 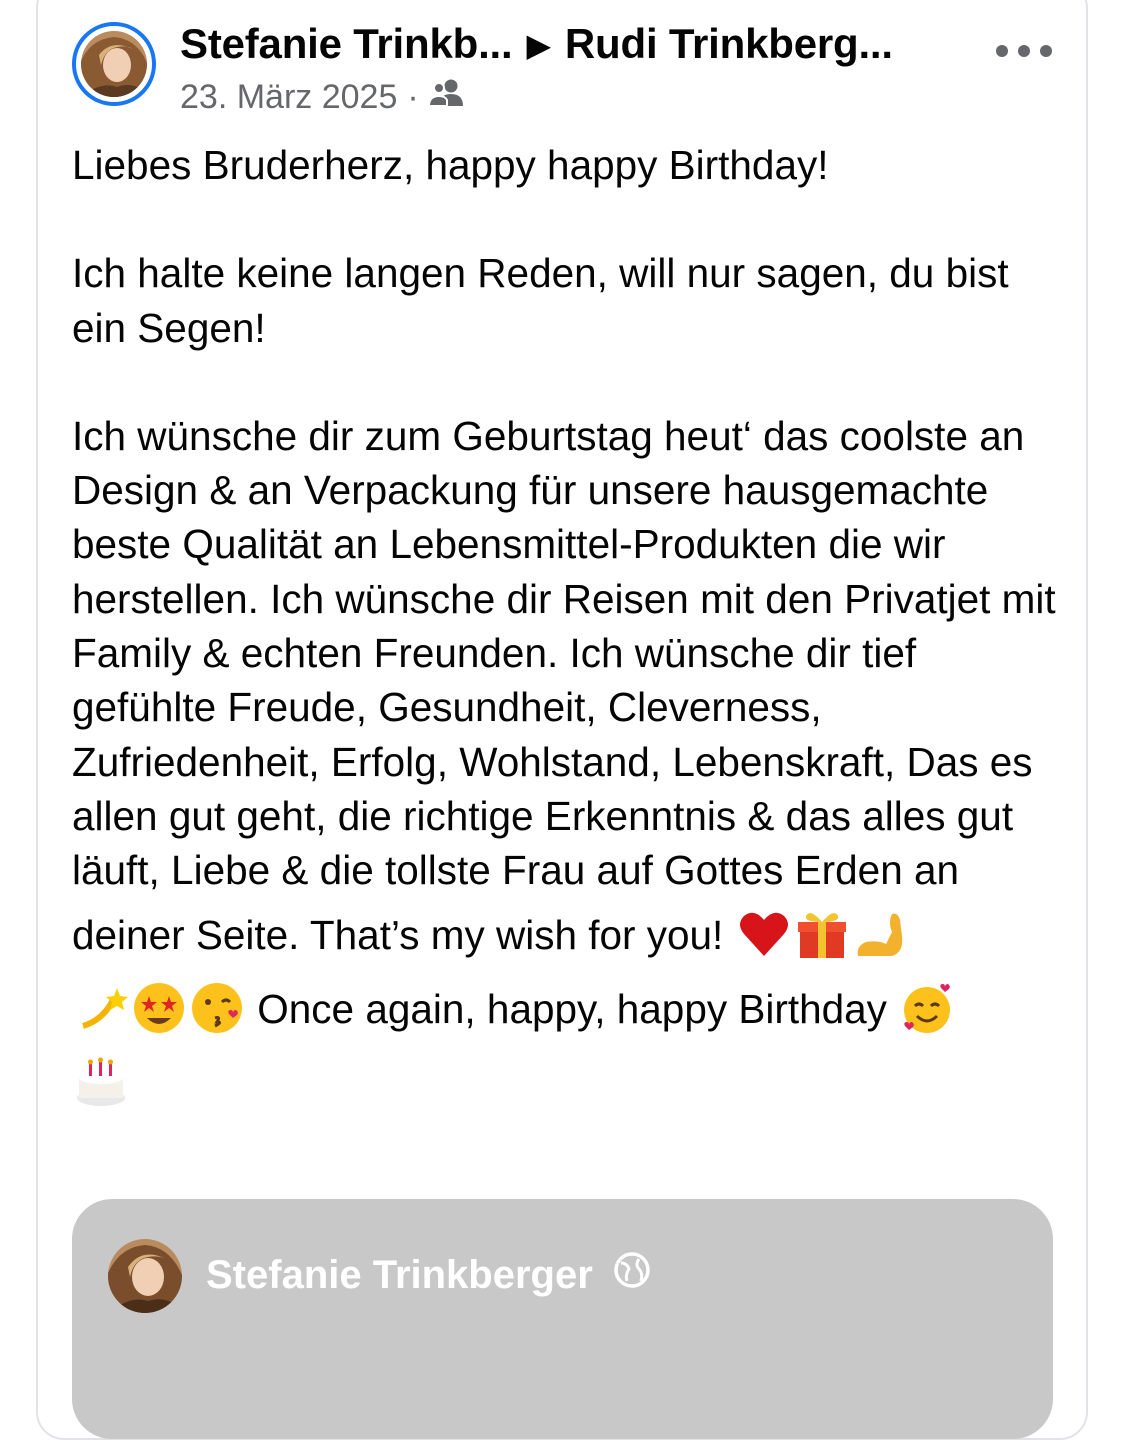 I want to click on post-date: 23. März 2025, so click(x=288, y=97).